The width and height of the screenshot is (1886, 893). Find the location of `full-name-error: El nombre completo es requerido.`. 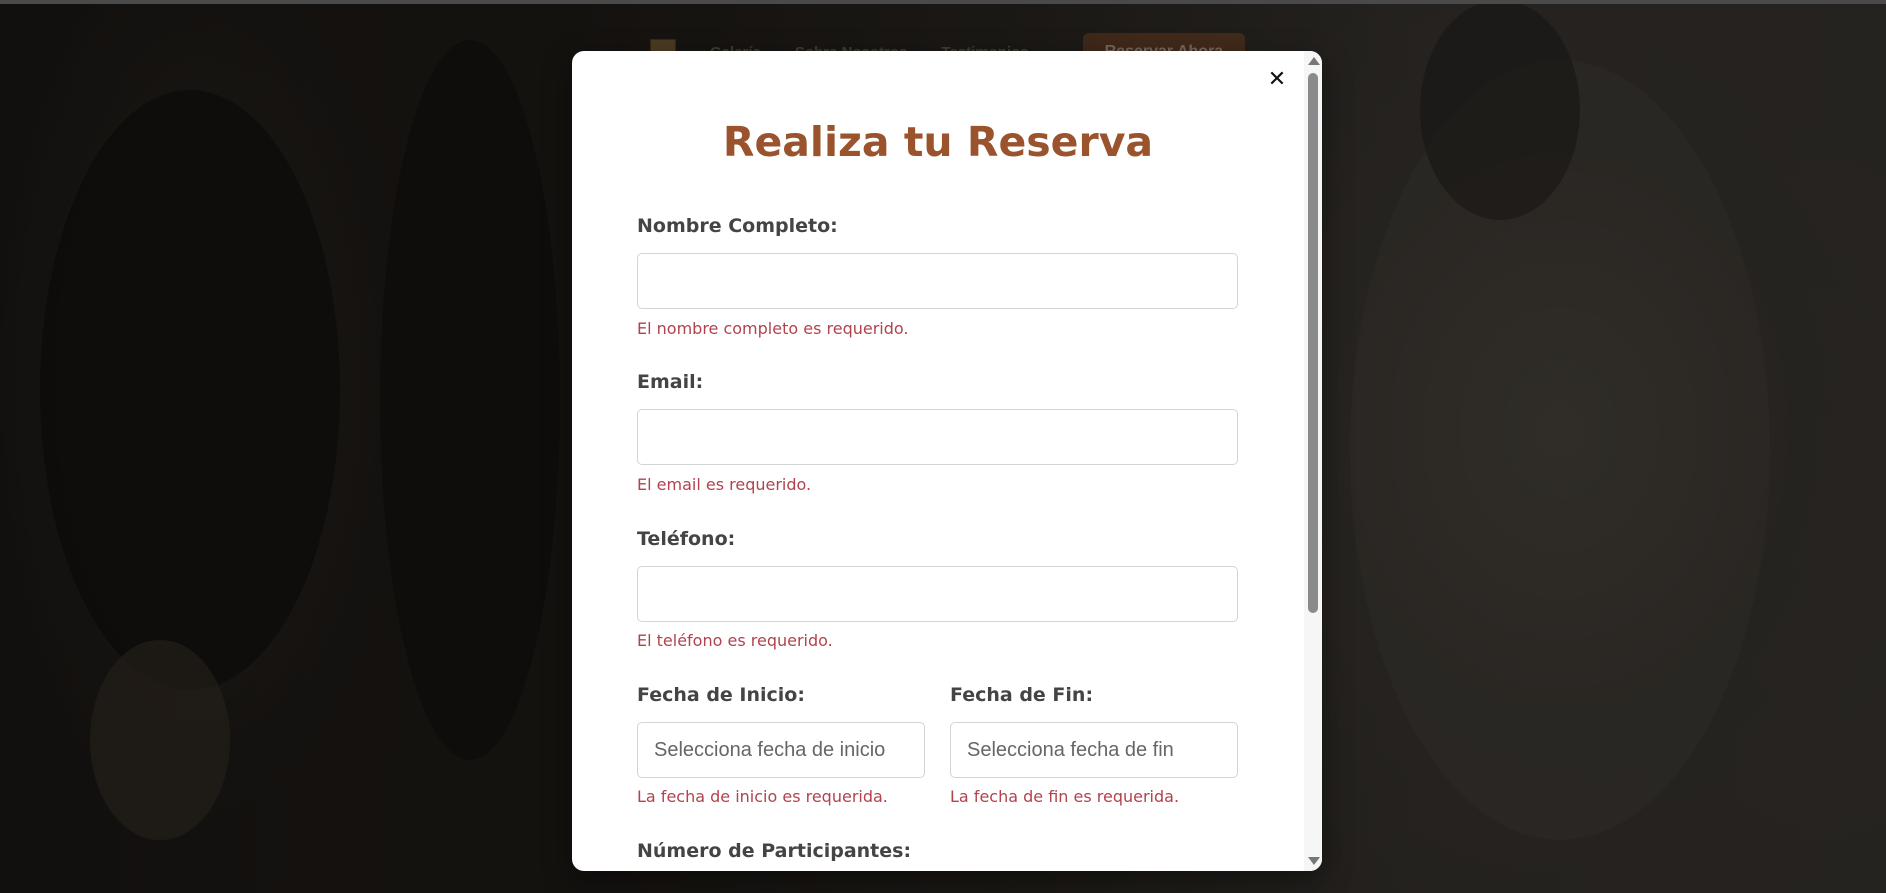

full-name-error: El nombre completo es requerido. is located at coordinates (773, 328).